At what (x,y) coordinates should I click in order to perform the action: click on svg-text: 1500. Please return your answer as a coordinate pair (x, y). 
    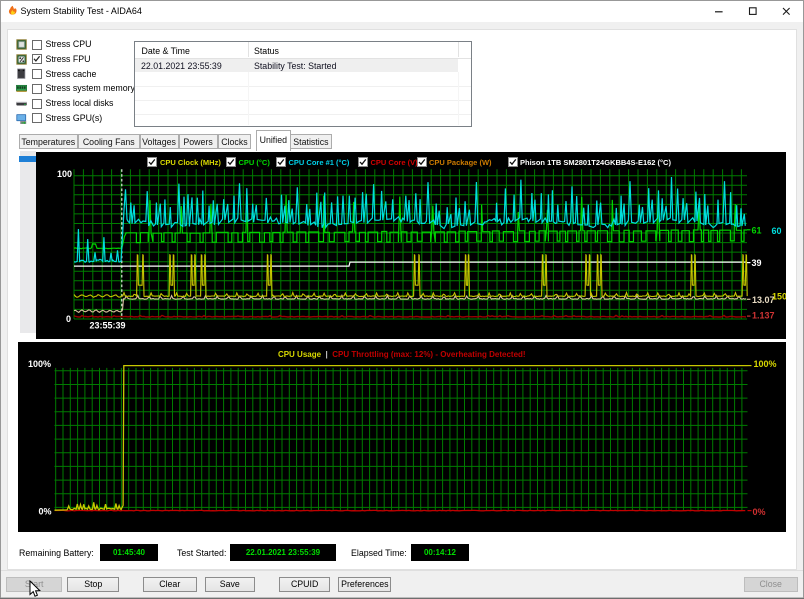
    Looking at the image, I should click on (779, 296).